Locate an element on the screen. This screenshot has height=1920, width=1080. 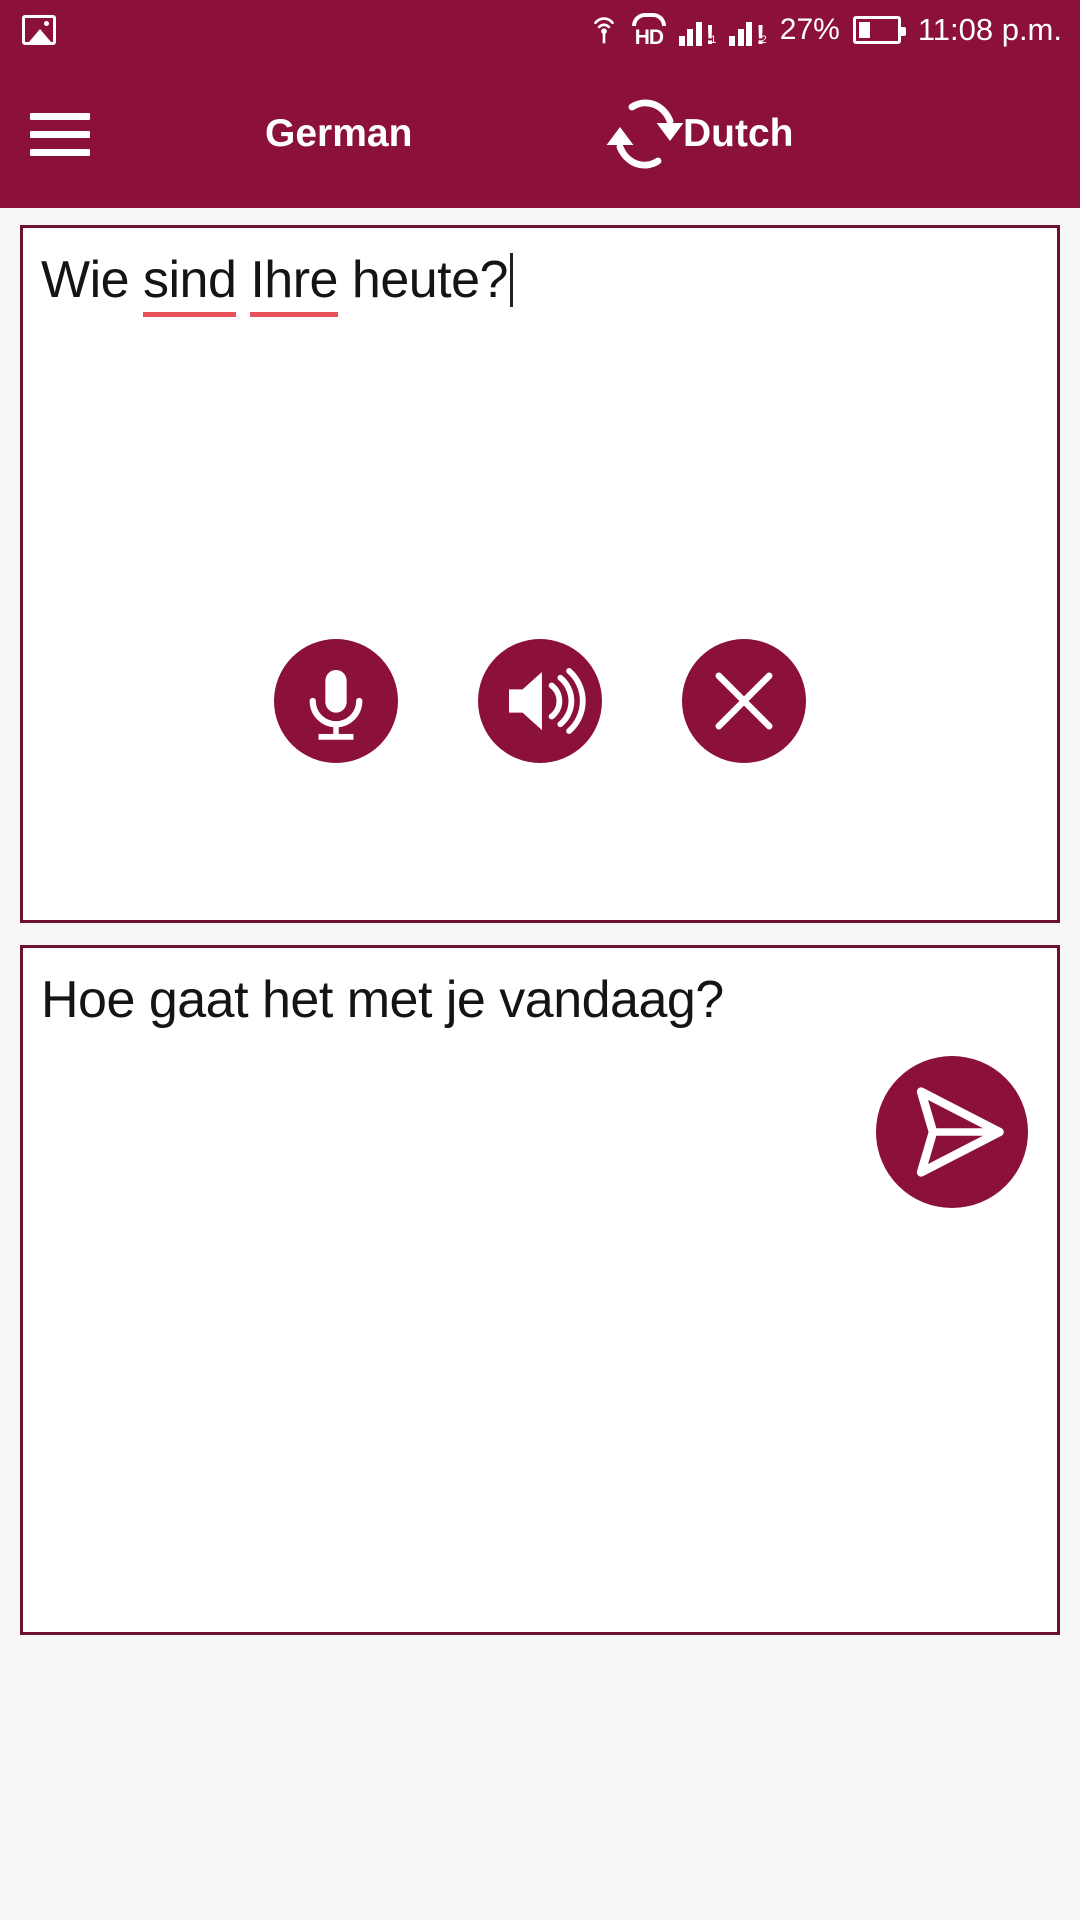
status-bar: HD ! 1 ! 2 27% 11:08 p.m. is located at coordinates (540, 30).